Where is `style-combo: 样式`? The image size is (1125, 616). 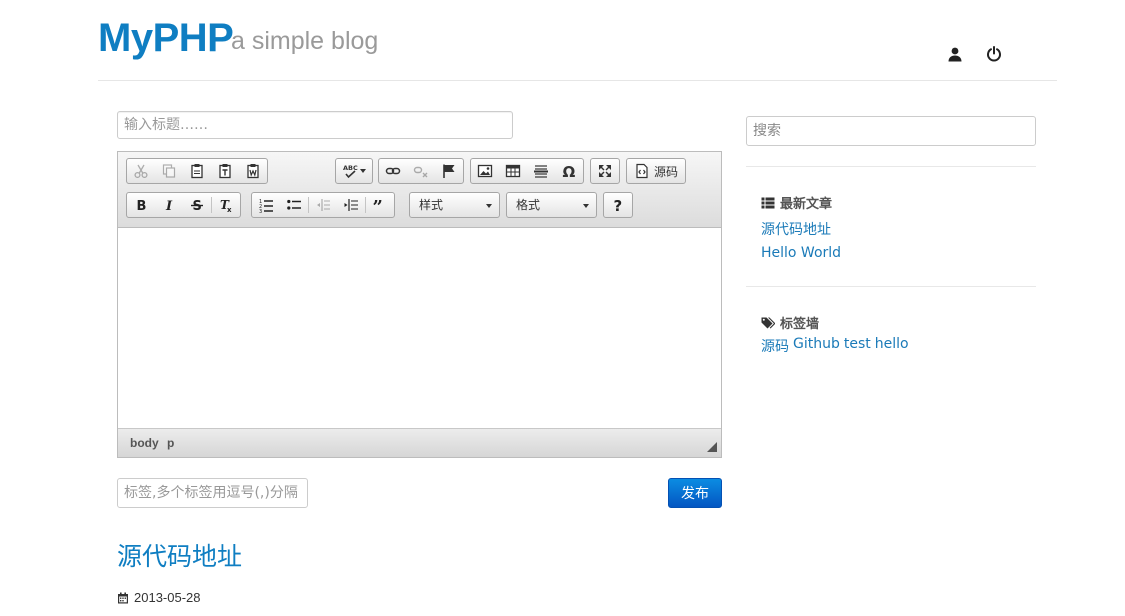
style-combo: 样式 is located at coordinates (454, 205).